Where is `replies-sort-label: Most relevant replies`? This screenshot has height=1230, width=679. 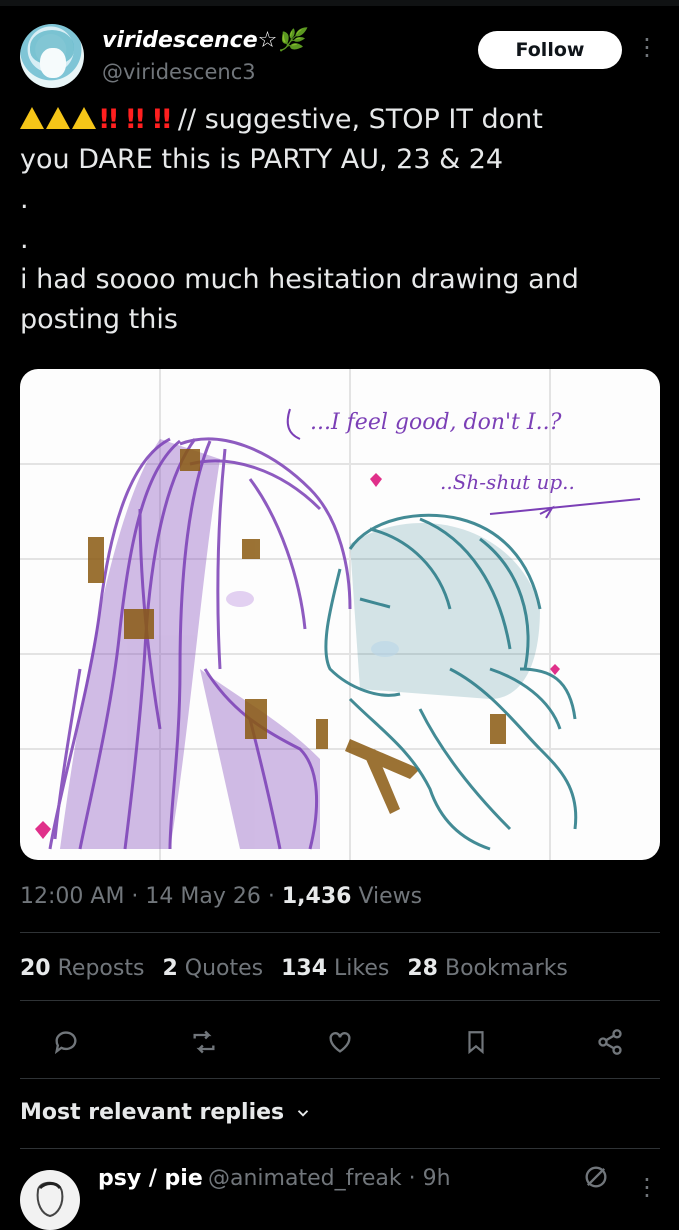 replies-sort-label: Most relevant replies is located at coordinates (152, 1112).